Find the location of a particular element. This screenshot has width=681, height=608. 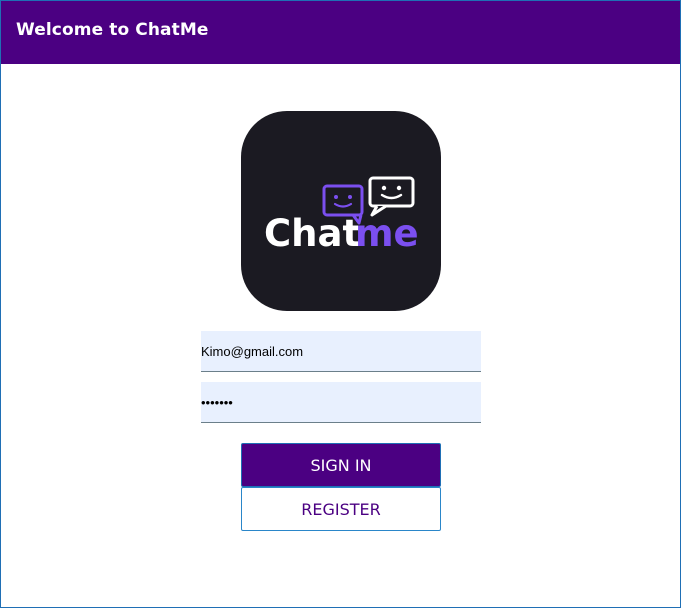

chatme-logo: Chat me is located at coordinates (341, 211).